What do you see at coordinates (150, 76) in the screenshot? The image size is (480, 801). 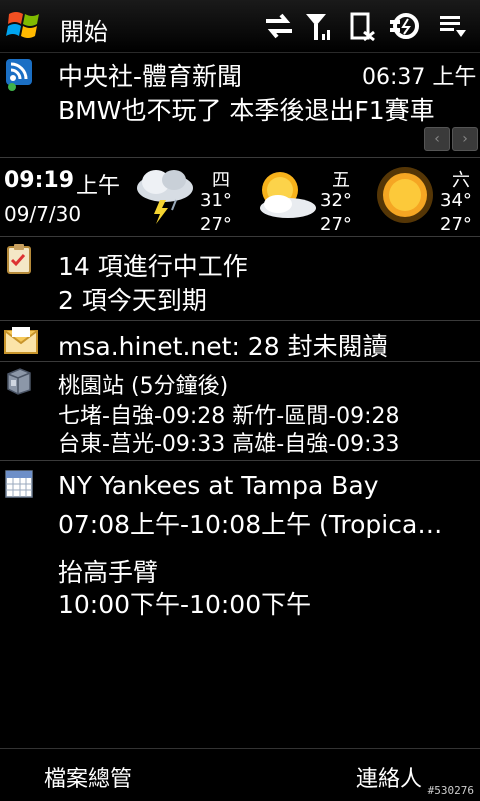 I see `news-source: 中央社-體育新聞` at bounding box center [150, 76].